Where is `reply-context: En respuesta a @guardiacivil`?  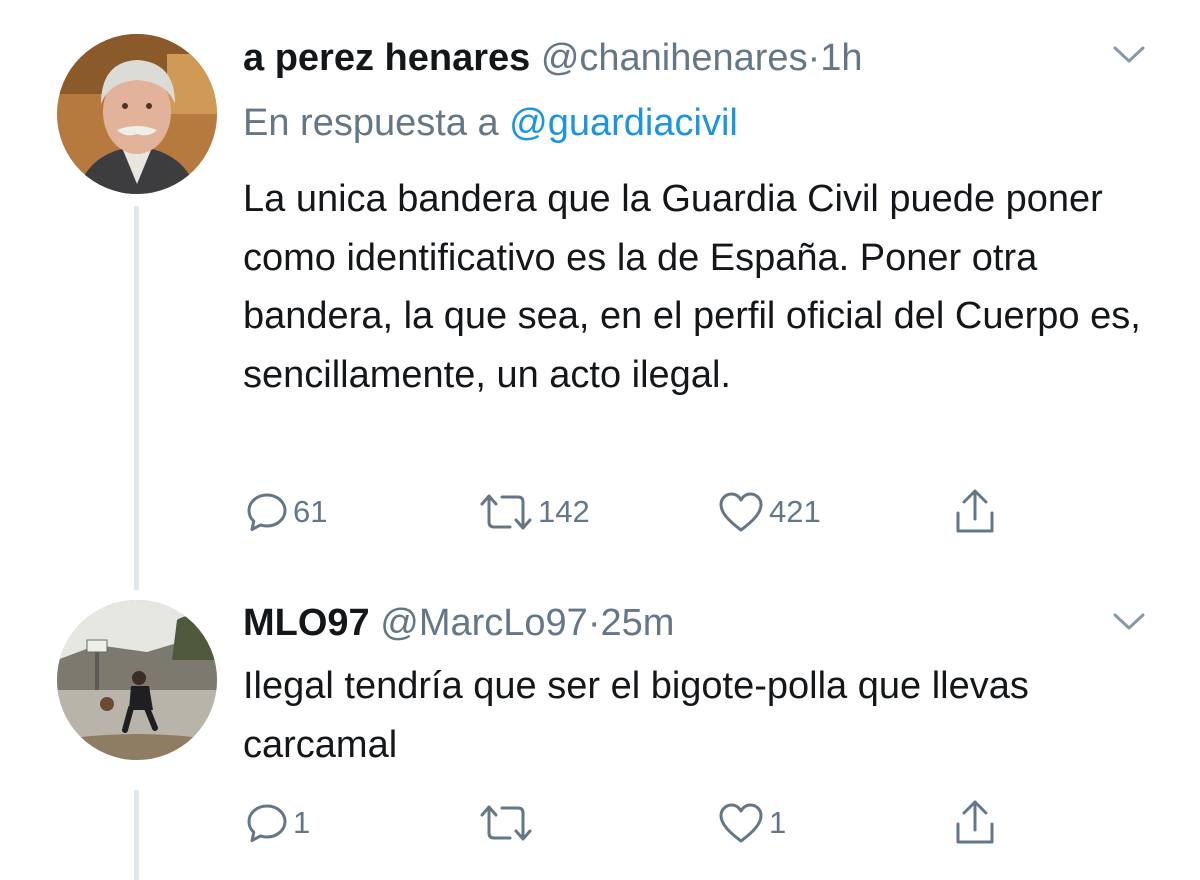
reply-context: En respuesta a @guardiacivil is located at coordinates (490, 123).